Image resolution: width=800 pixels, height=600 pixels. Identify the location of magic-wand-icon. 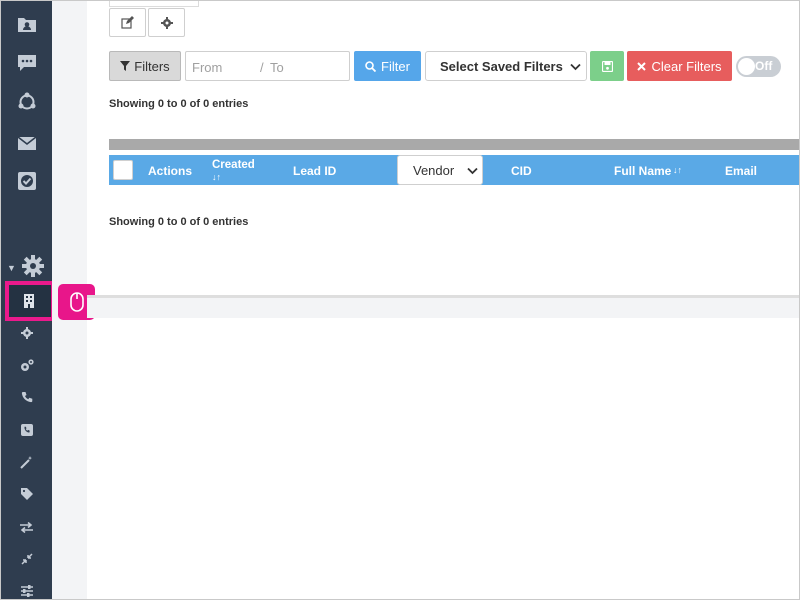
(26, 462).